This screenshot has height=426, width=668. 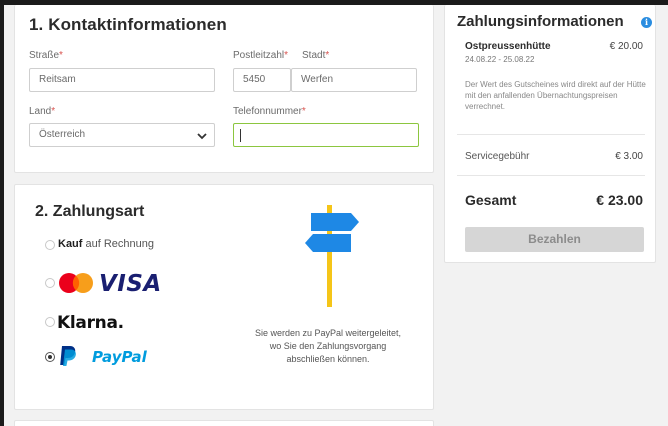 I want to click on zip-input: 5450, so click(x=262, y=80).